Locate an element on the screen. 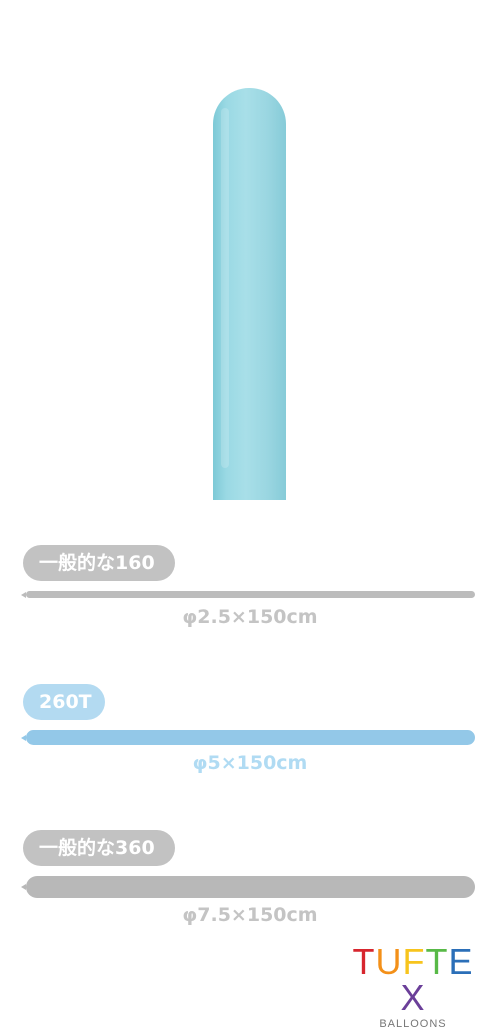 The image size is (500, 1030). size-label-160: 一般的な160 is located at coordinates (99, 563).